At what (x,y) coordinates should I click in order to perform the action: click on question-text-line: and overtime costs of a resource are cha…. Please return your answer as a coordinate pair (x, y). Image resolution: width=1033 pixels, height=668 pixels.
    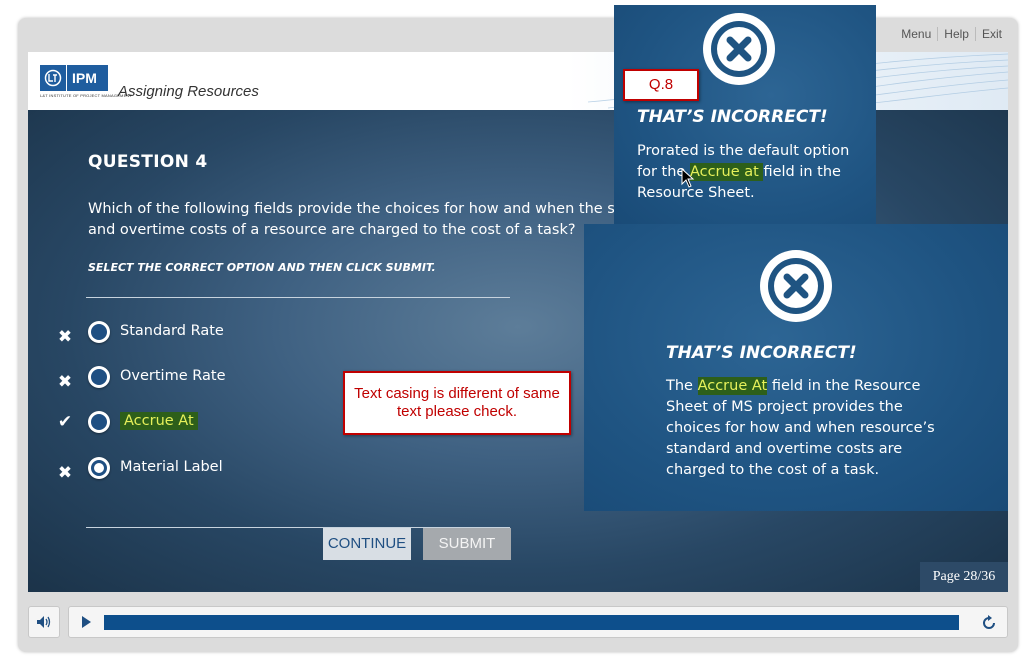
    Looking at the image, I should click on (332, 230).